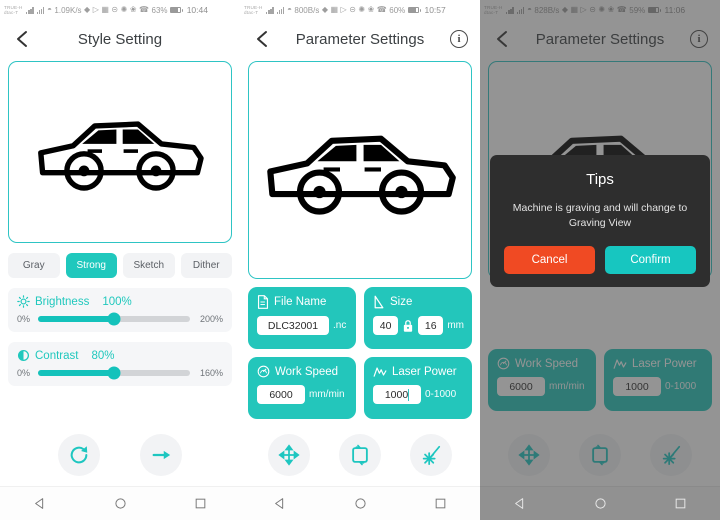 The width and height of the screenshot is (720, 520). I want to click on rotate-button, so click(79, 455).